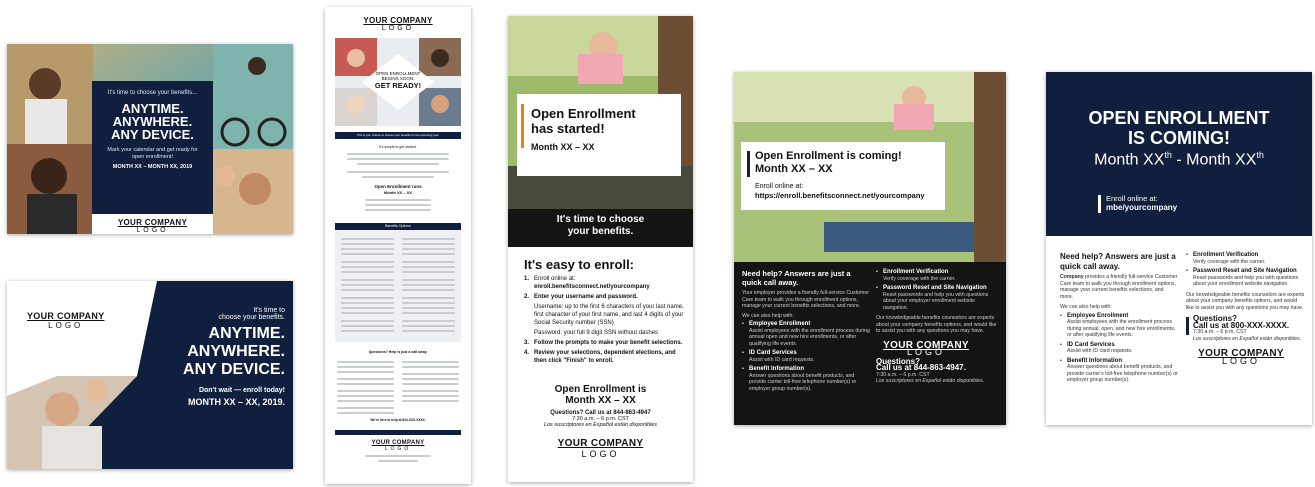  I want to click on month-range: Month XXth - Month XXth, so click(1179, 159).